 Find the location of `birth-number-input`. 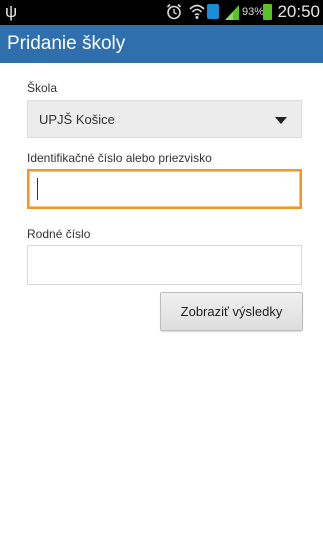

birth-number-input is located at coordinates (164, 265).